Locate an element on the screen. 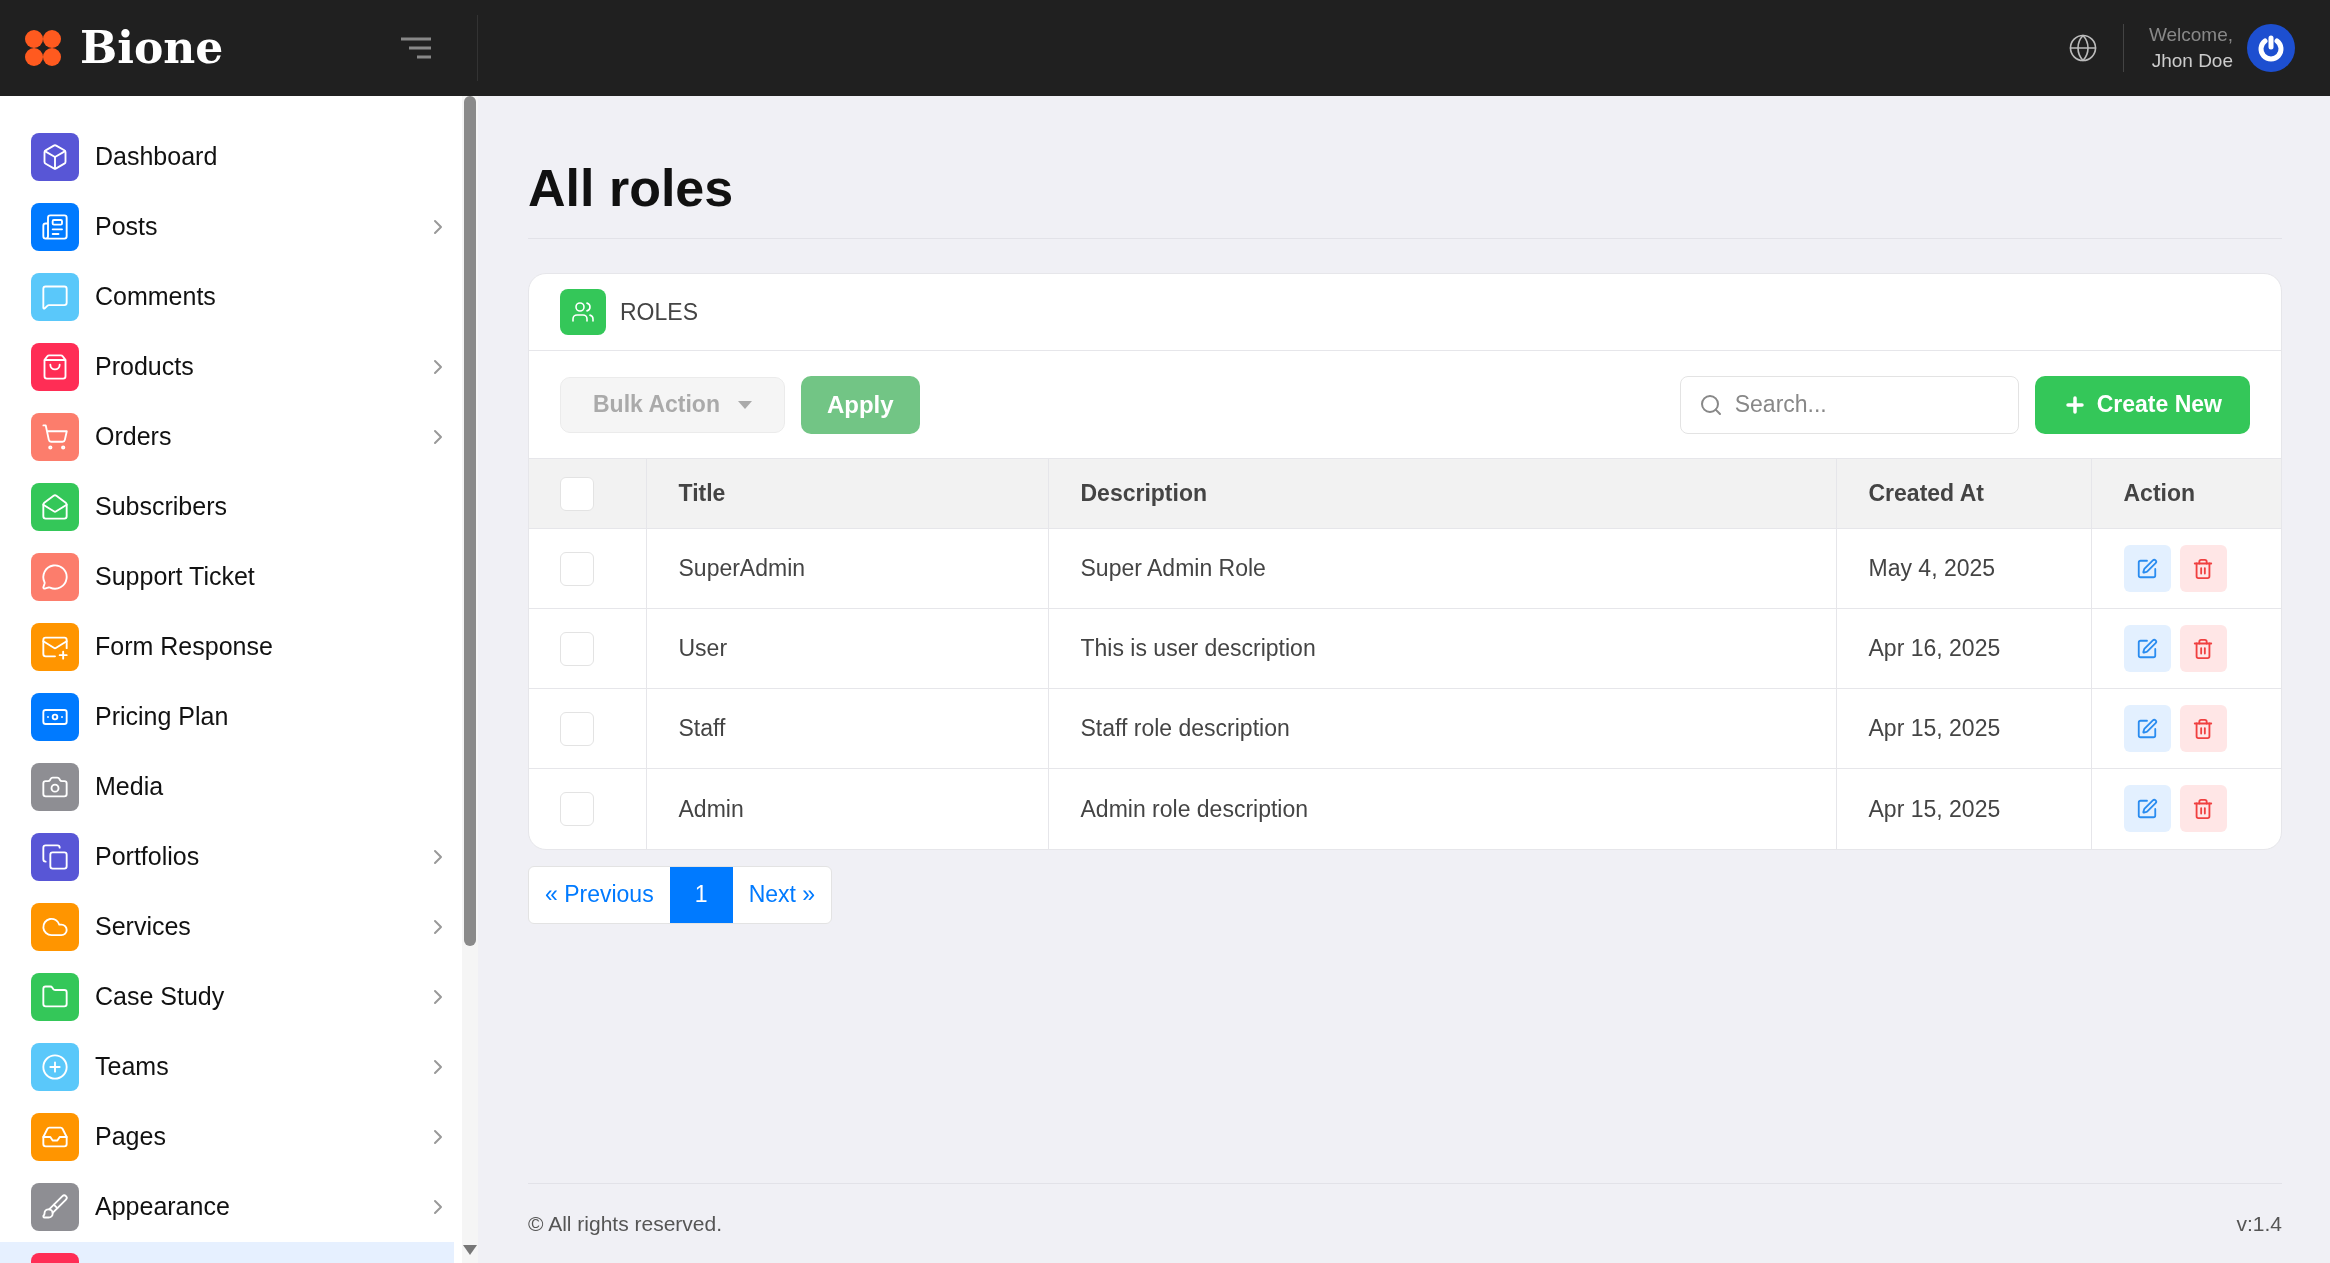 The width and height of the screenshot is (2330, 1263). header-cell: Action is located at coordinates (2186, 493).